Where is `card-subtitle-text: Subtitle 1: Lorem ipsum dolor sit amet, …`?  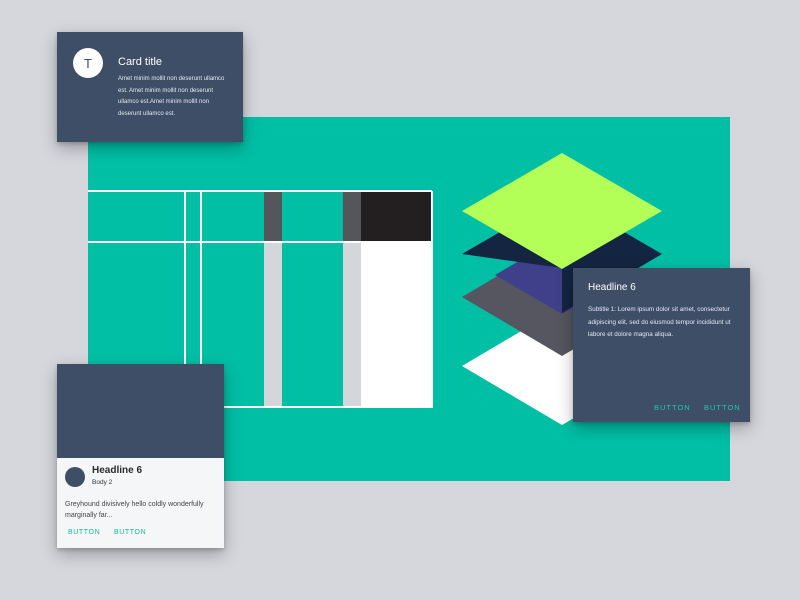 card-subtitle-text: Subtitle 1: Lorem ipsum dolor sit amet, … is located at coordinates (659, 322).